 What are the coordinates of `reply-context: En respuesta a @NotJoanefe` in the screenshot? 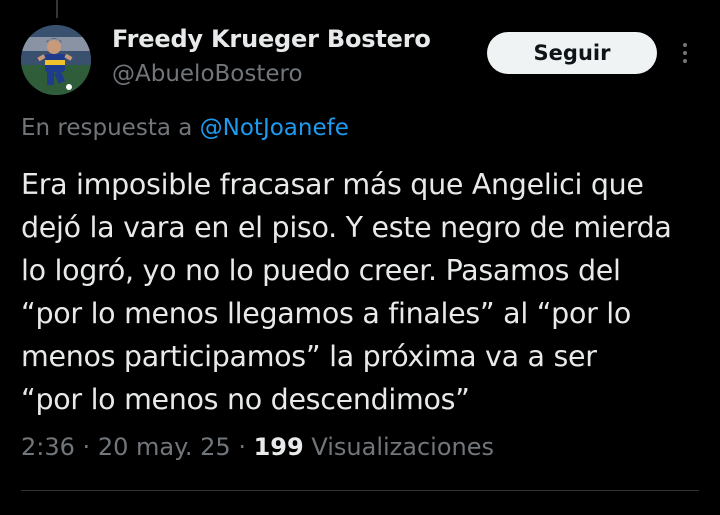 It's located at (185, 128).